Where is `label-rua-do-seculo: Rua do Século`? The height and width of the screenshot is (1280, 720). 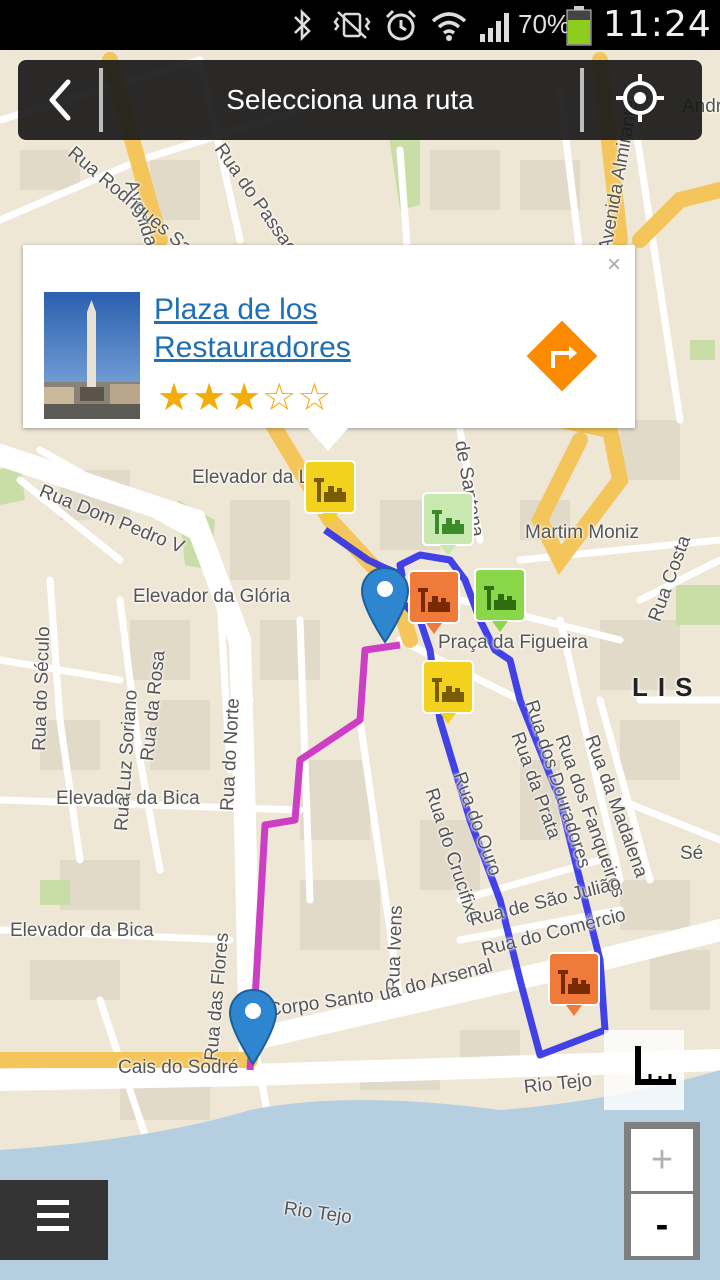
label-rua-do-seculo: Rua do Século is located at coordinates (42, 689).